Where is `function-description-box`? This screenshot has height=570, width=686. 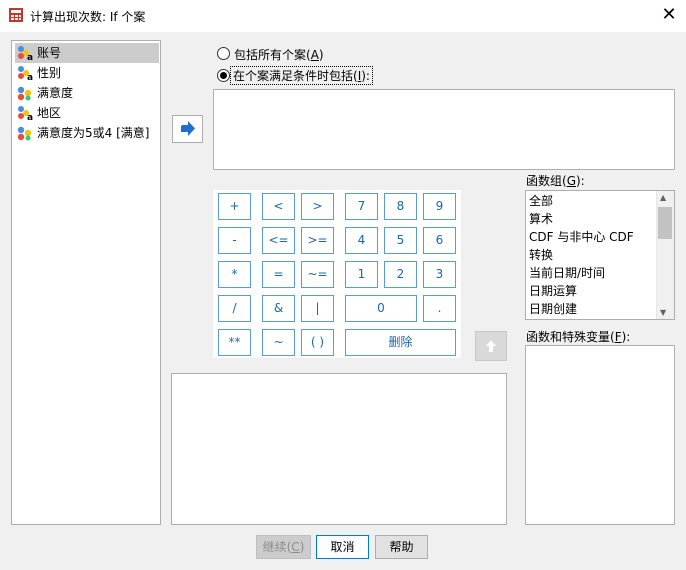
function-description-box is located at coordinates (339, 449).